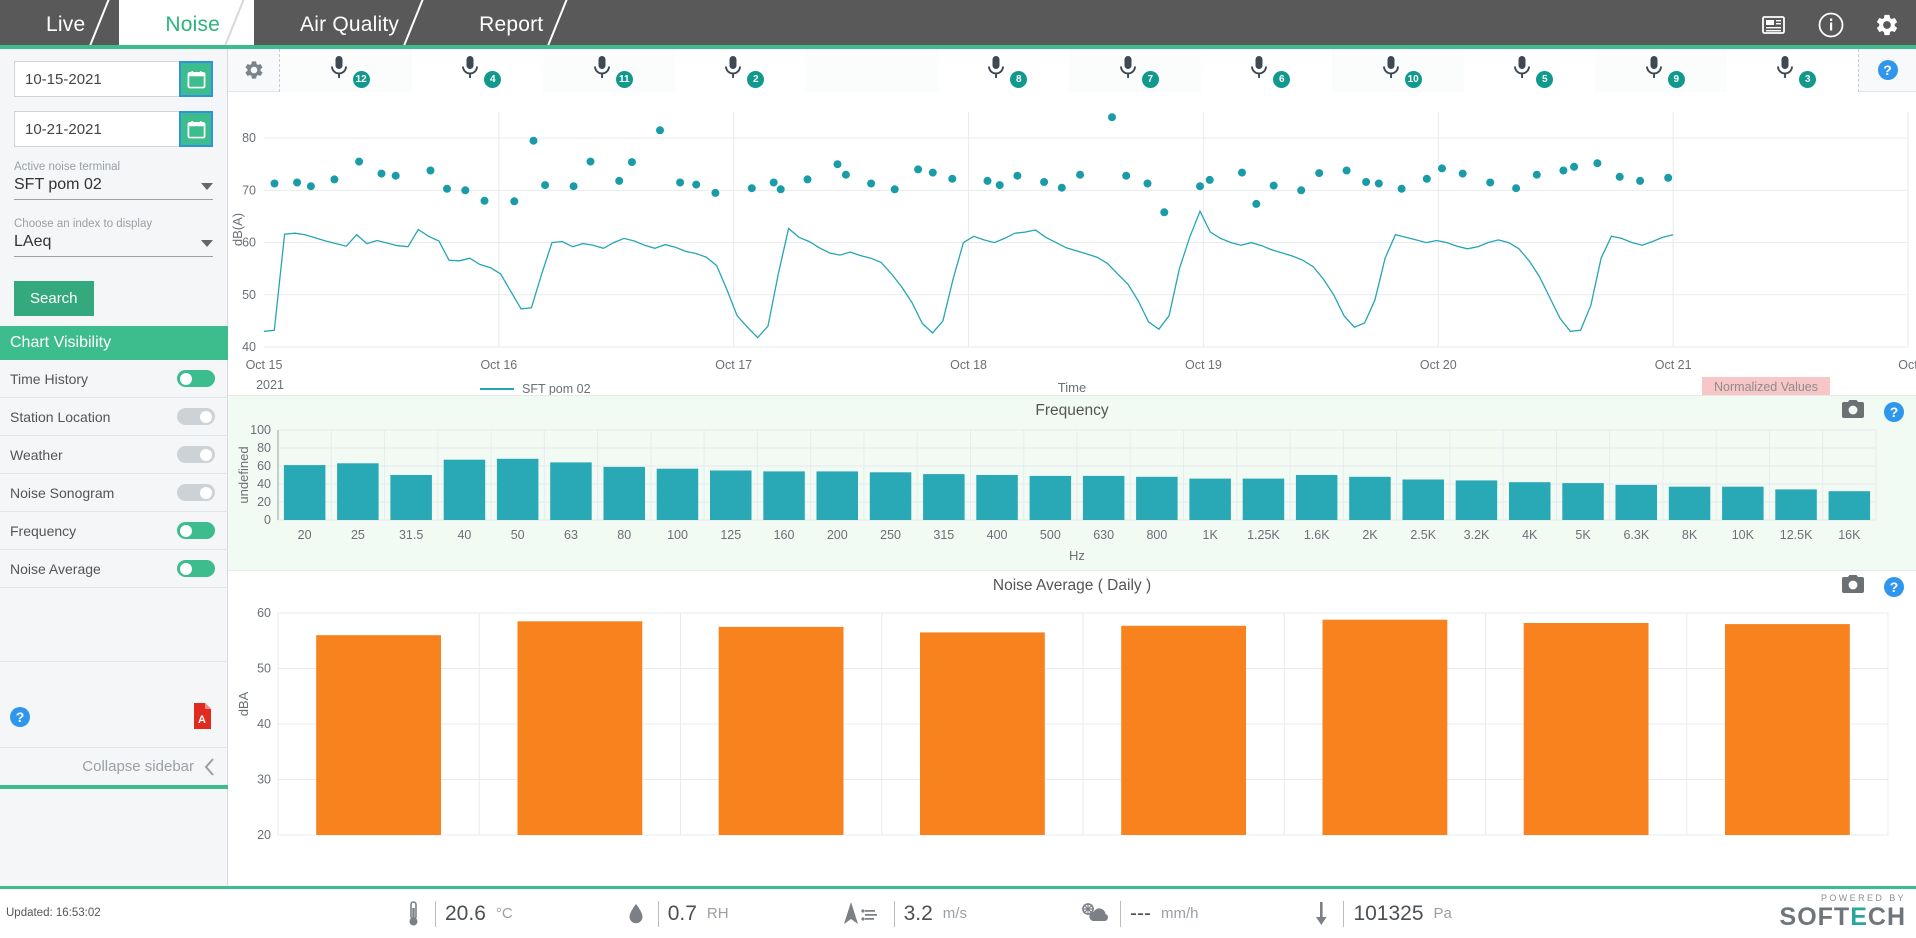 The width and height of the screenshot is (1916, 938). What do you see at coordinates (1266, 70) in the screenshot?
I see `station-mic-6: 6` at bounding box center [1266, 70].